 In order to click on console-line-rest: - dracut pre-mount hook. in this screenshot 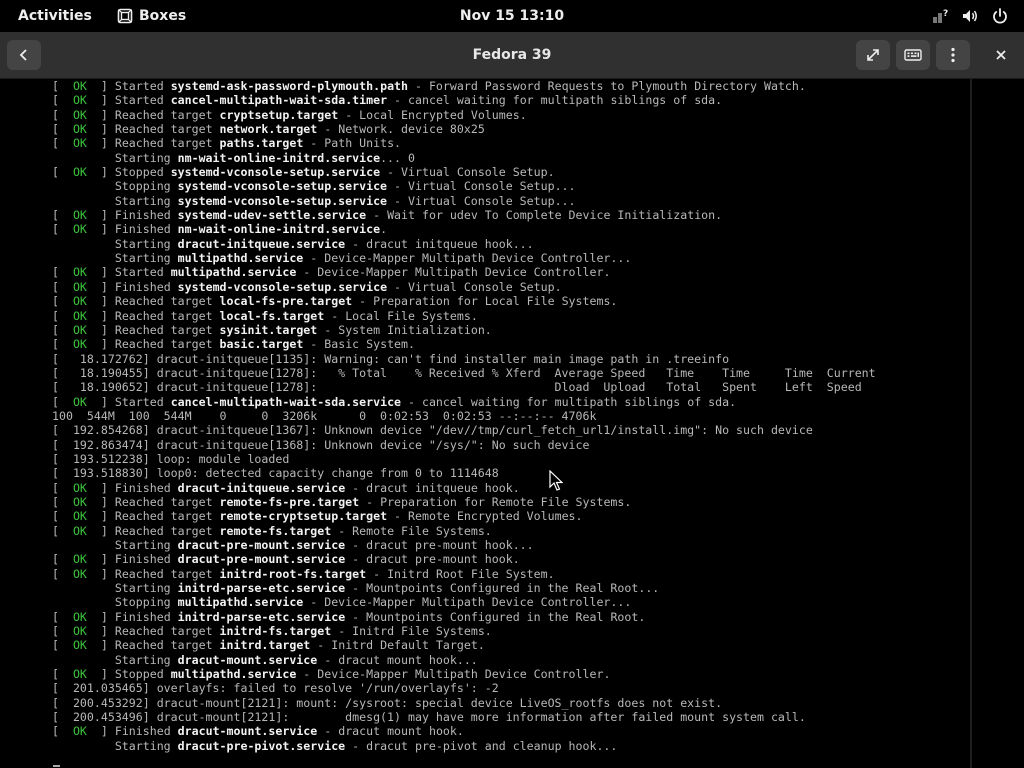, I will do `click(432, 559)`.